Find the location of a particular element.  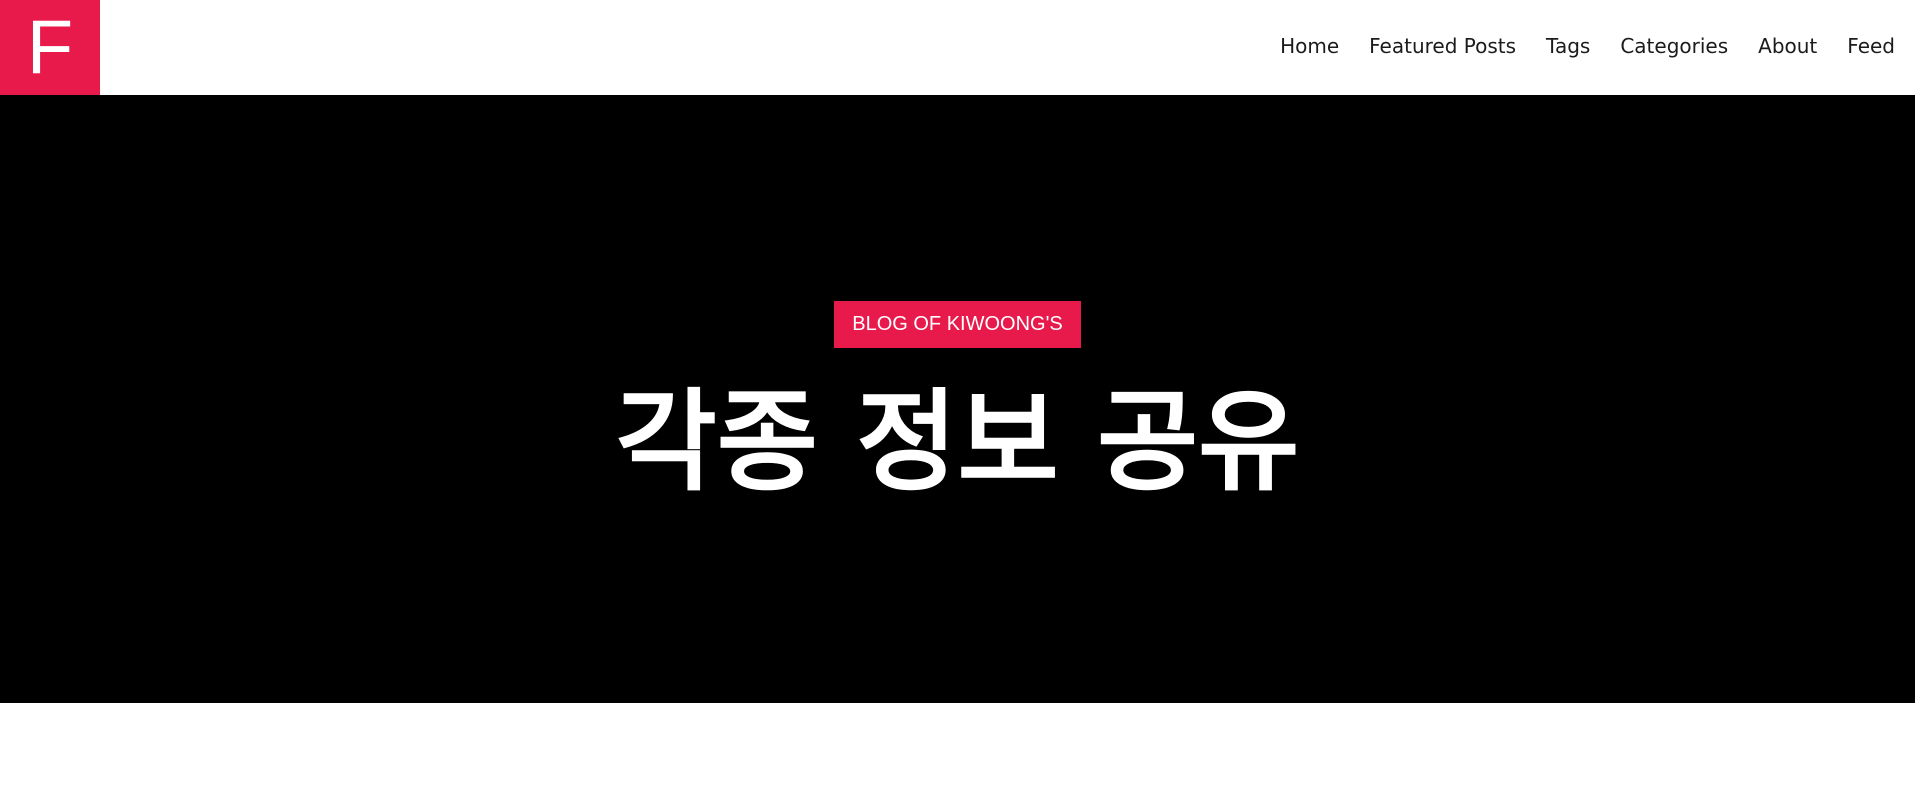

hero-badge: BLOG OF KIWOONG'S is located at coordinates (957, 324).